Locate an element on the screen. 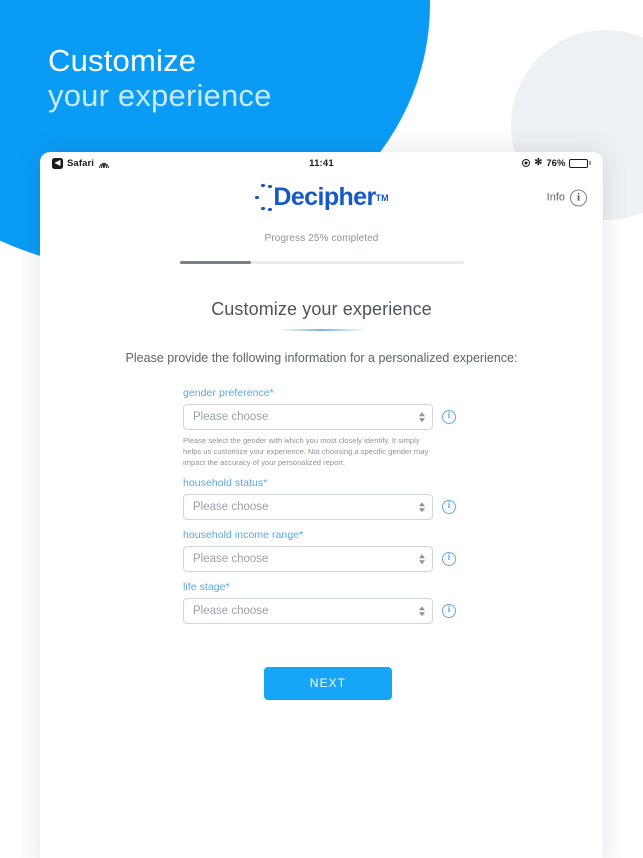 Image resolution: width=643 pixels, height=858 pixels. household-status-select: Please choose is located at coordinates (308, 507).